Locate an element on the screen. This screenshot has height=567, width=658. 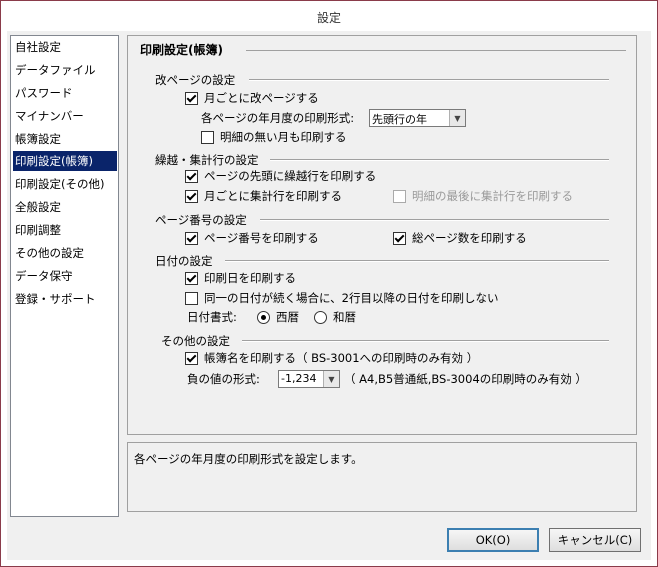
sidebar-item-data-maintenance: データ保守 is located at coordinates (65, 276).